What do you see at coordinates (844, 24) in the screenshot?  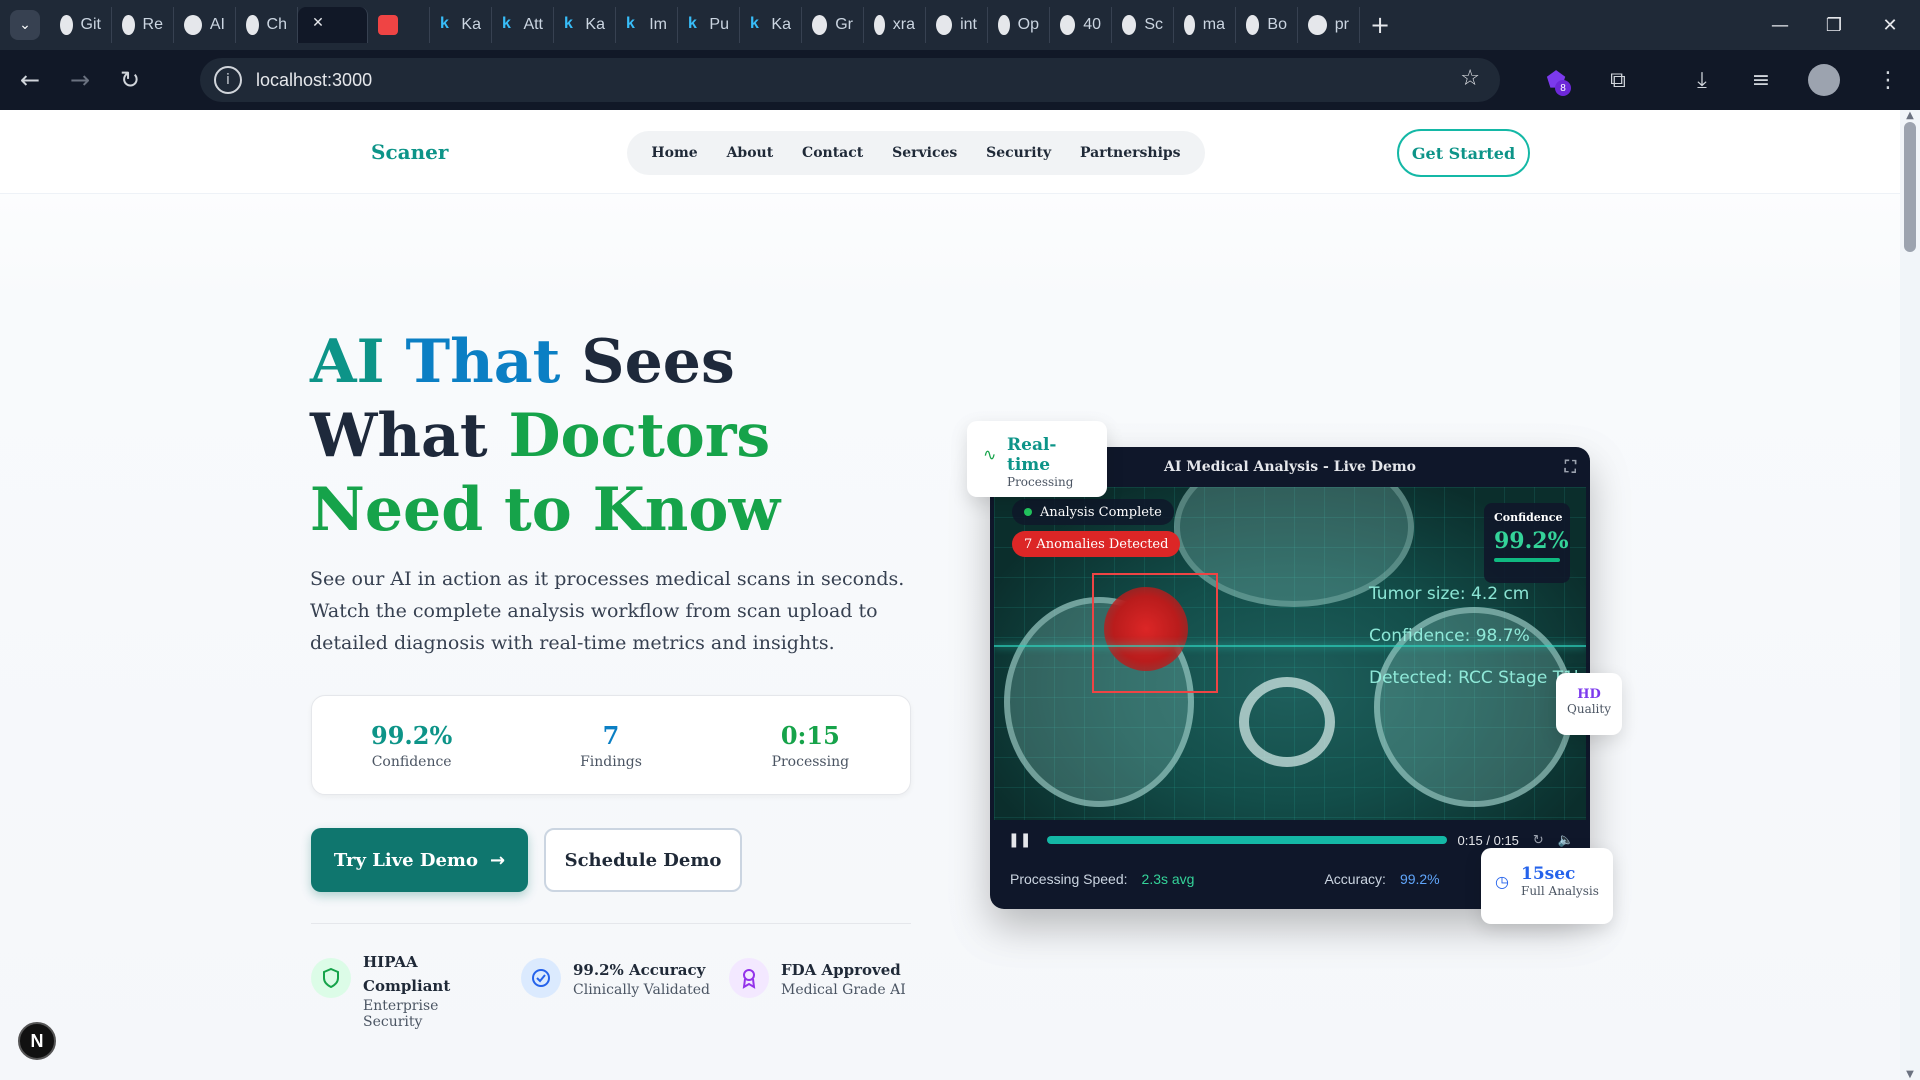 I see `browser-tab-label: Gr` at bounding box center [844, 24].